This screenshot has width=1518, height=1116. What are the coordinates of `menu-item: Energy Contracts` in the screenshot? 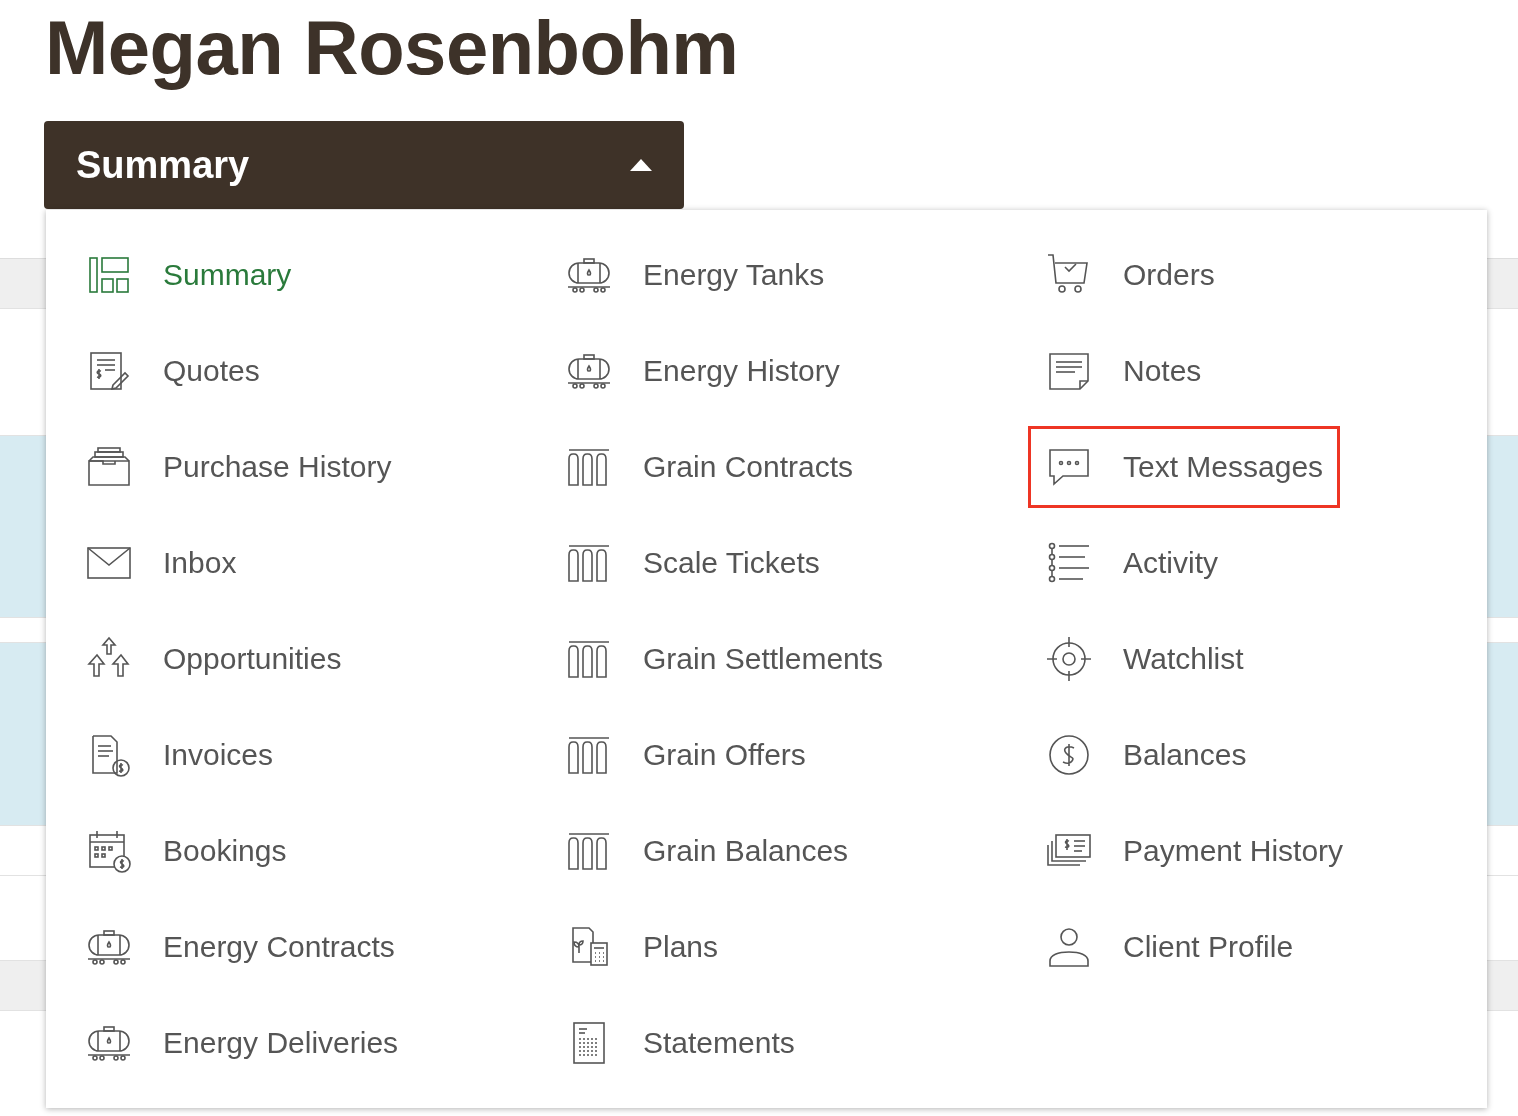 It's located at (240, 947).